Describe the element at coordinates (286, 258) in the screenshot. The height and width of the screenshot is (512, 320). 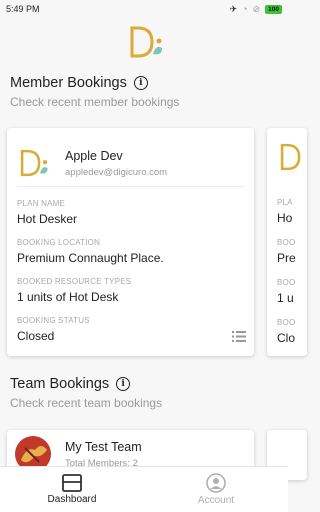
I see `peek-value: Pre` at that location.